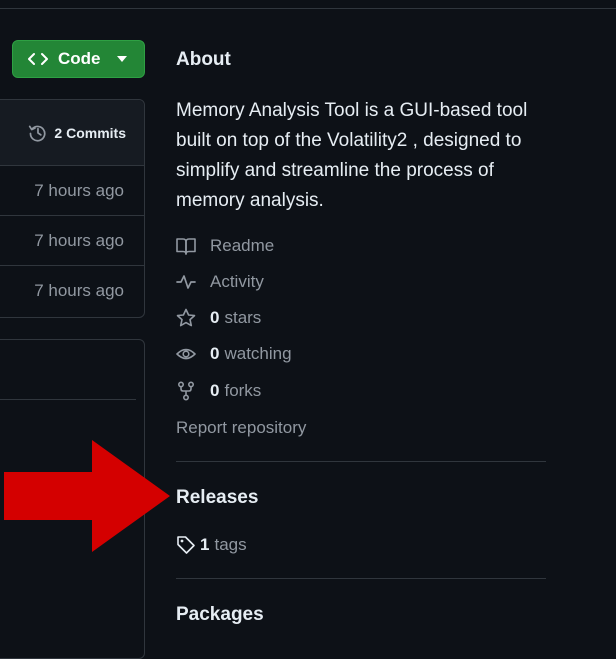 The width and height of the screenshot is (616, 659). What do you see at coordinates (242, 245) in the screenshot?
I see `readme-label: Readme` at bounding box center [242, 245].